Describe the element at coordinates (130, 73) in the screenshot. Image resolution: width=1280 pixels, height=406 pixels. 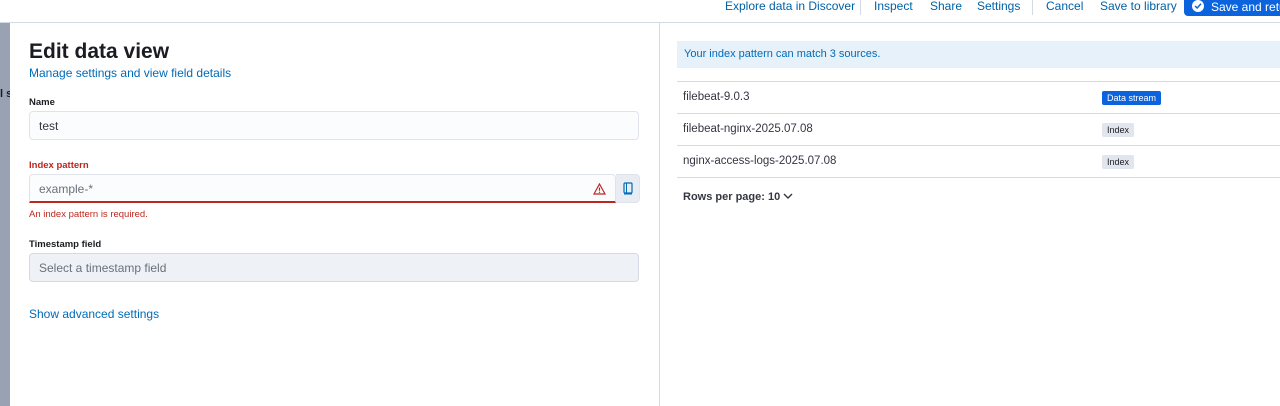
I see `manage-settings-link: Manage settings and view field details` at that location.